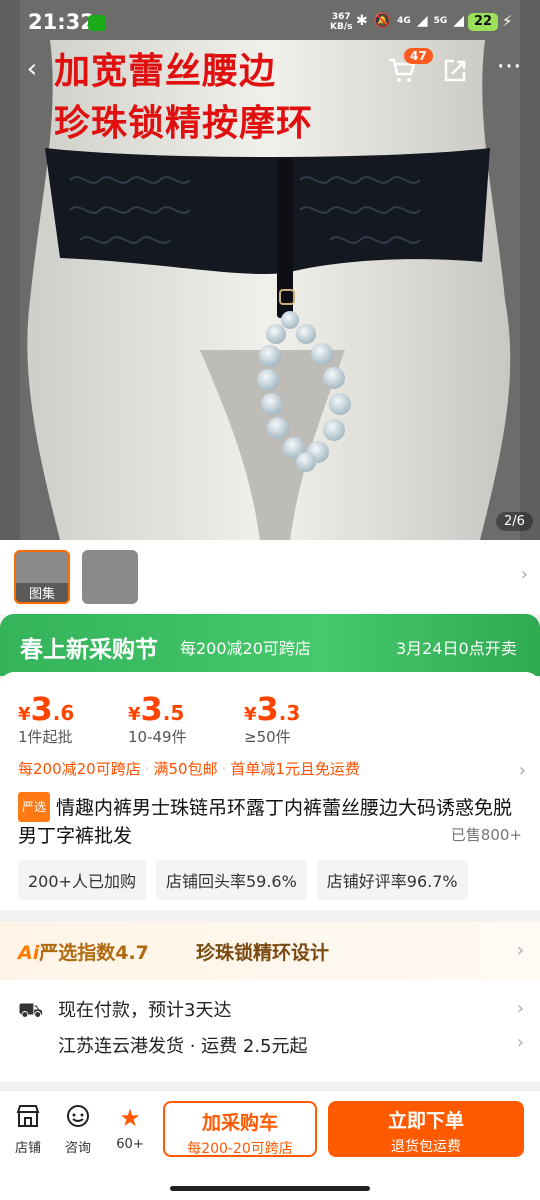  Describe the element at coordinates (29, 953) in the screenshot. I see `ai-badge: Ai` at that location.